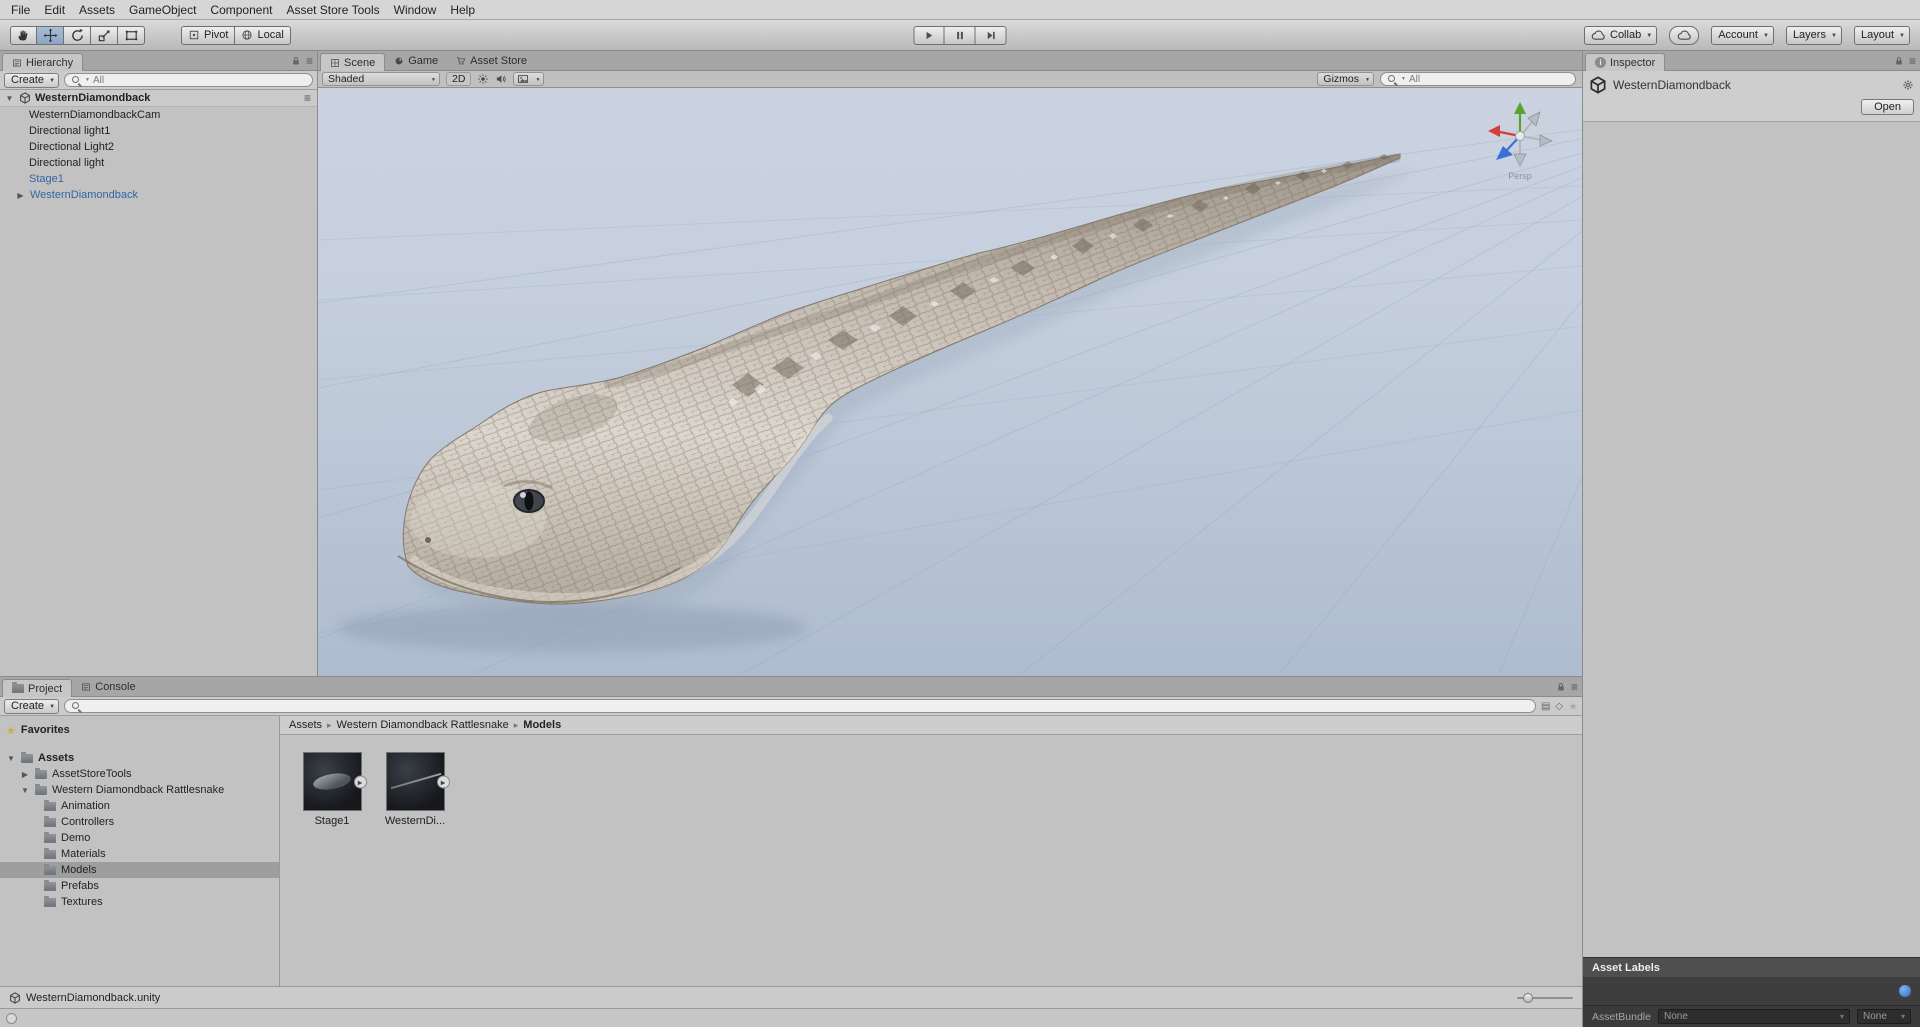 The height and width of the screenshot is (1027, 1920). Describe the element at coordinates (1887, 107) in the screenshot. I see `open-button: Open` at that location.